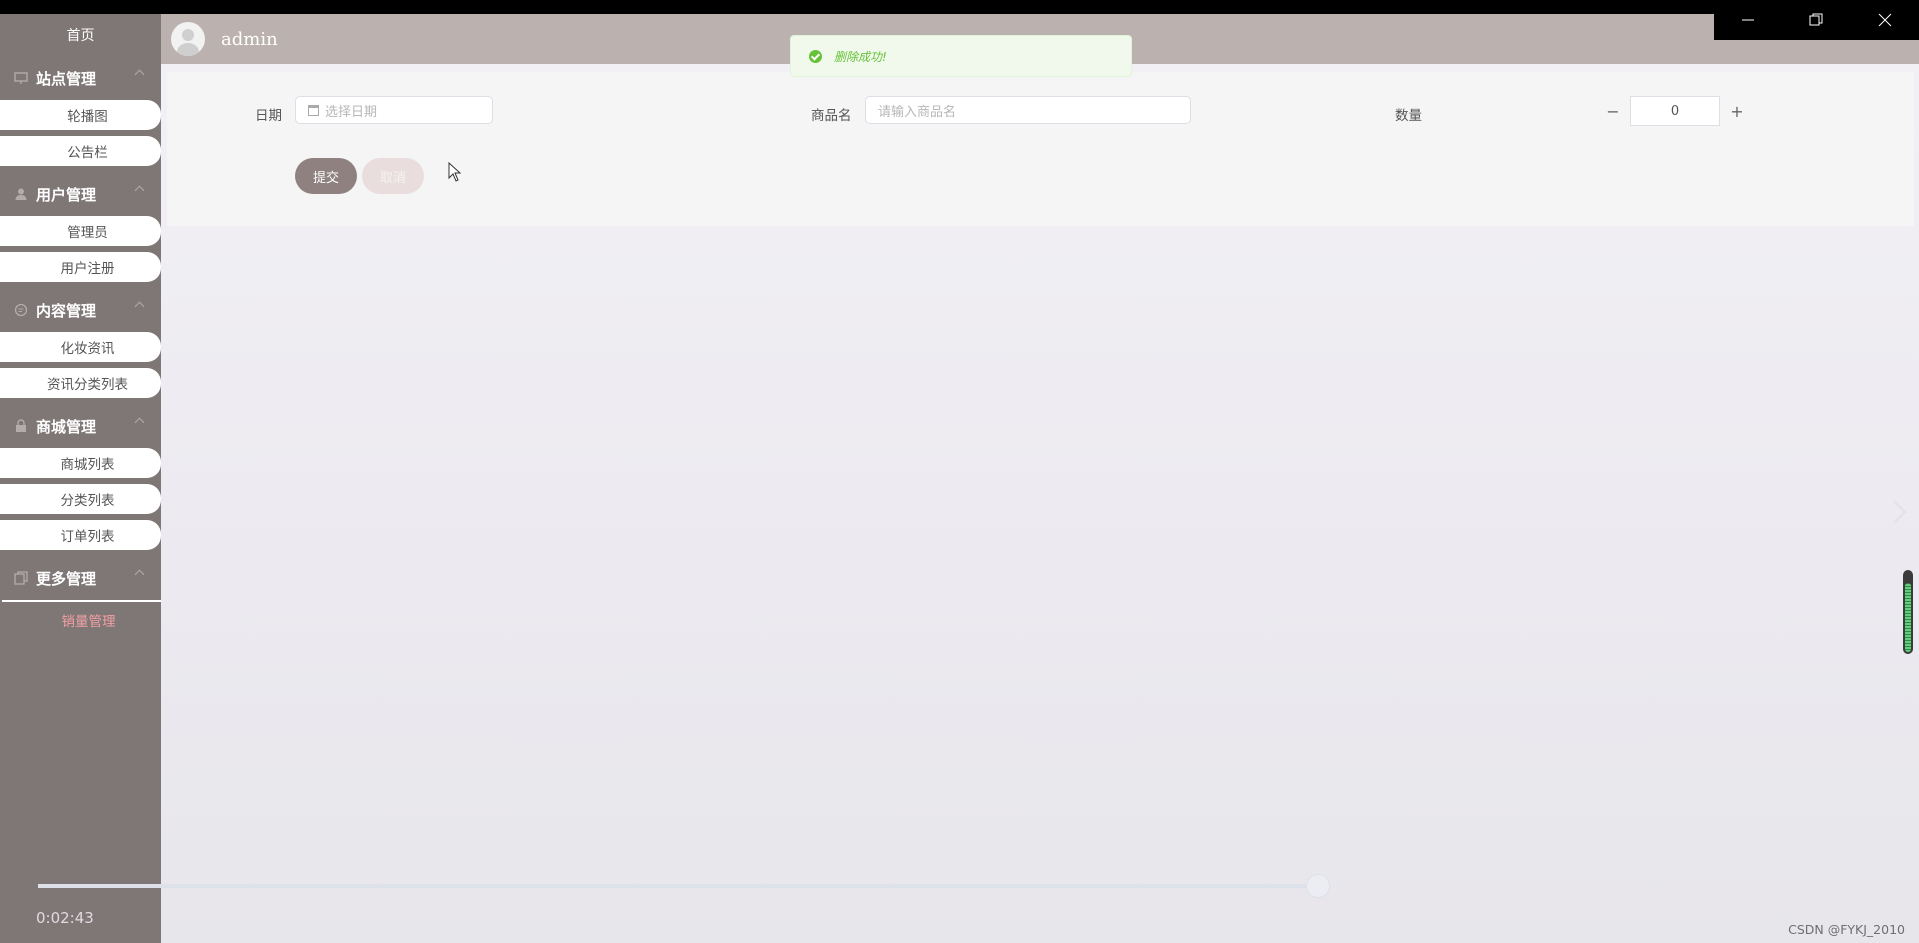  What do you see at coordinates (860, 56) in the screenshot?
I see `toast-message: 删除成功!` at bounding box center [860, 56].